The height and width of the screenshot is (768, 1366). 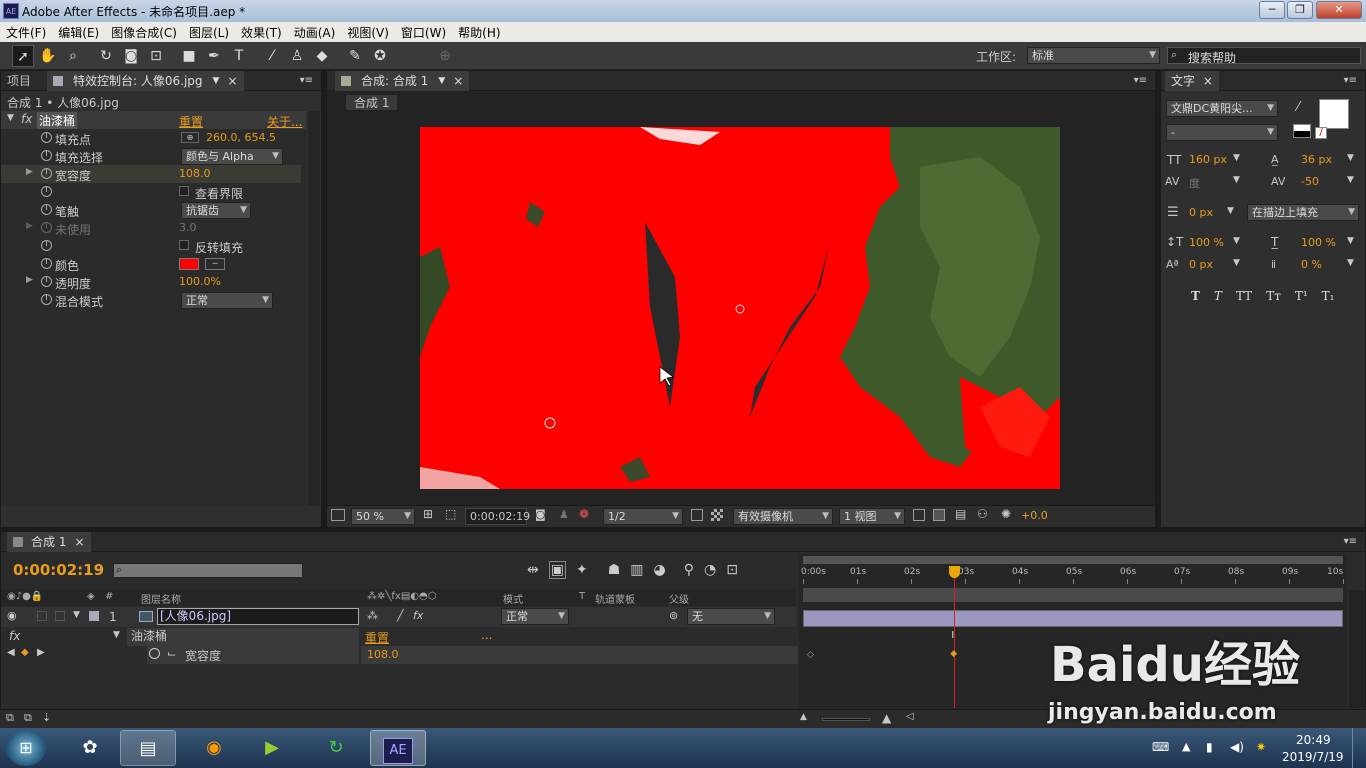 I want to click on frame-blending-icon: ▥, so click(x=636, y=570).